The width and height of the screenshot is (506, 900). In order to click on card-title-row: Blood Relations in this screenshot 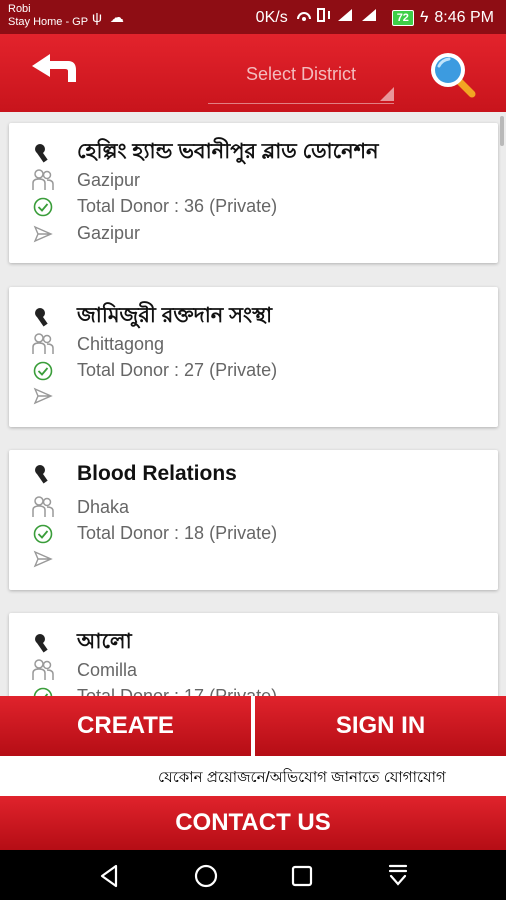, I will do `click(123, 474)`.